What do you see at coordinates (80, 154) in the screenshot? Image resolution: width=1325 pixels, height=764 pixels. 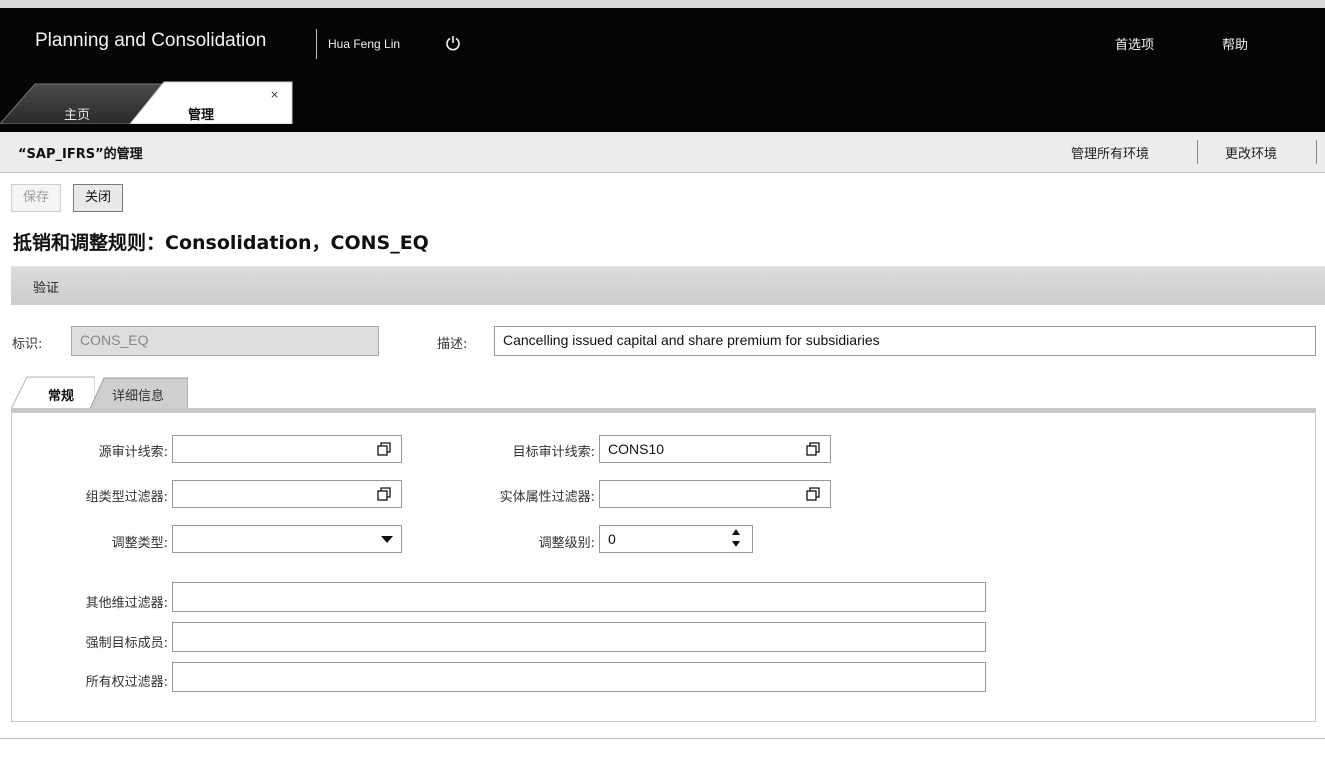 I see `environment-title: “SAP_IFRS”的管理` at bounding box center [80, 154].